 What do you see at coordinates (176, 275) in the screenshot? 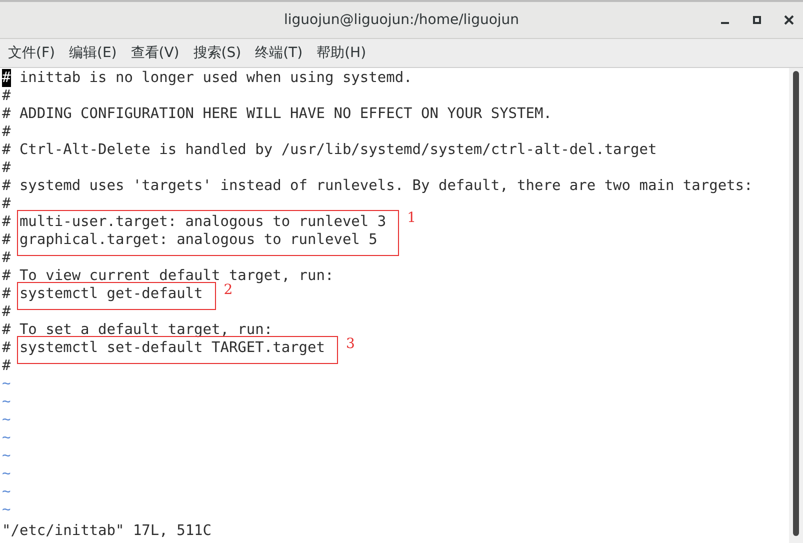
I see `code-line: To view current default target, run:` at bounding box center [176, 275].